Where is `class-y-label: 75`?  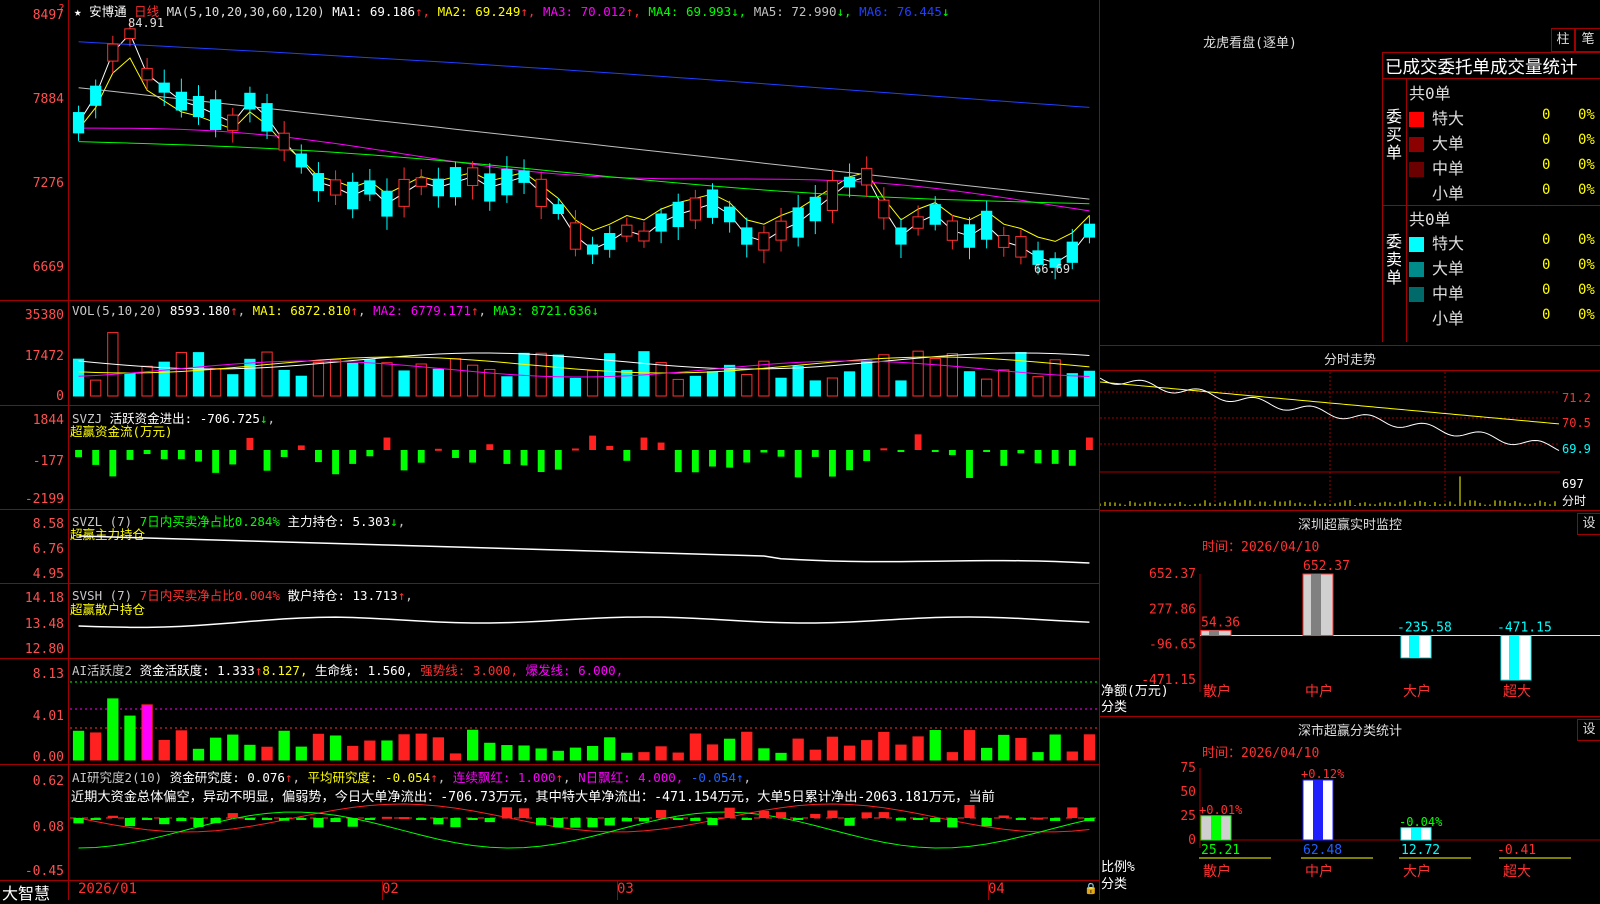 class-y-label: 75 is located at coordinates (1188, 768).